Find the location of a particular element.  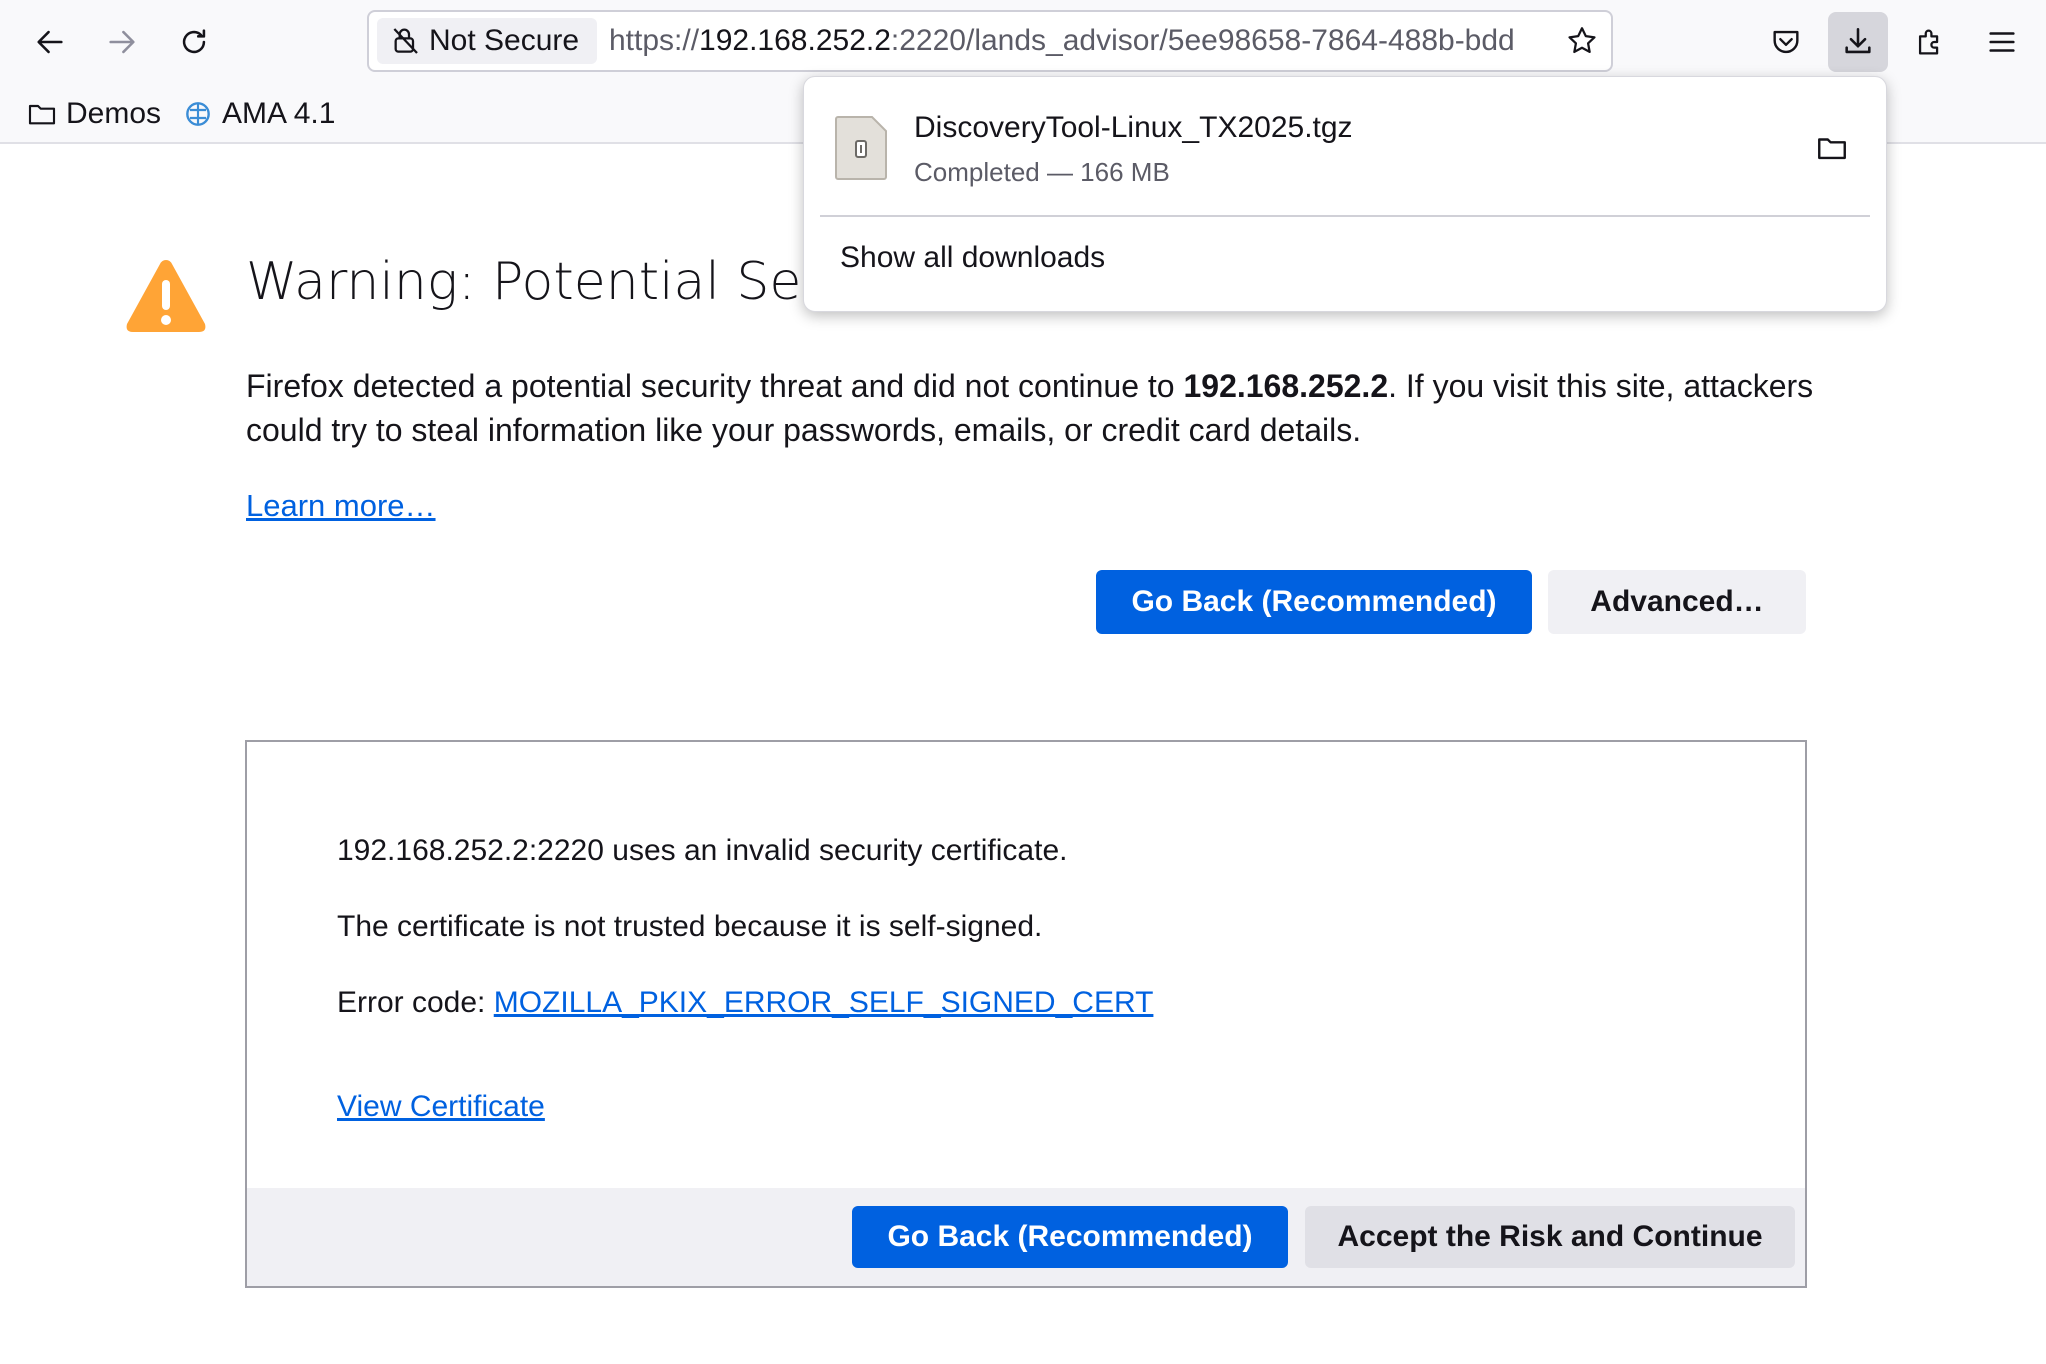

arrow-left-icon is located at coordinates (50, 42).